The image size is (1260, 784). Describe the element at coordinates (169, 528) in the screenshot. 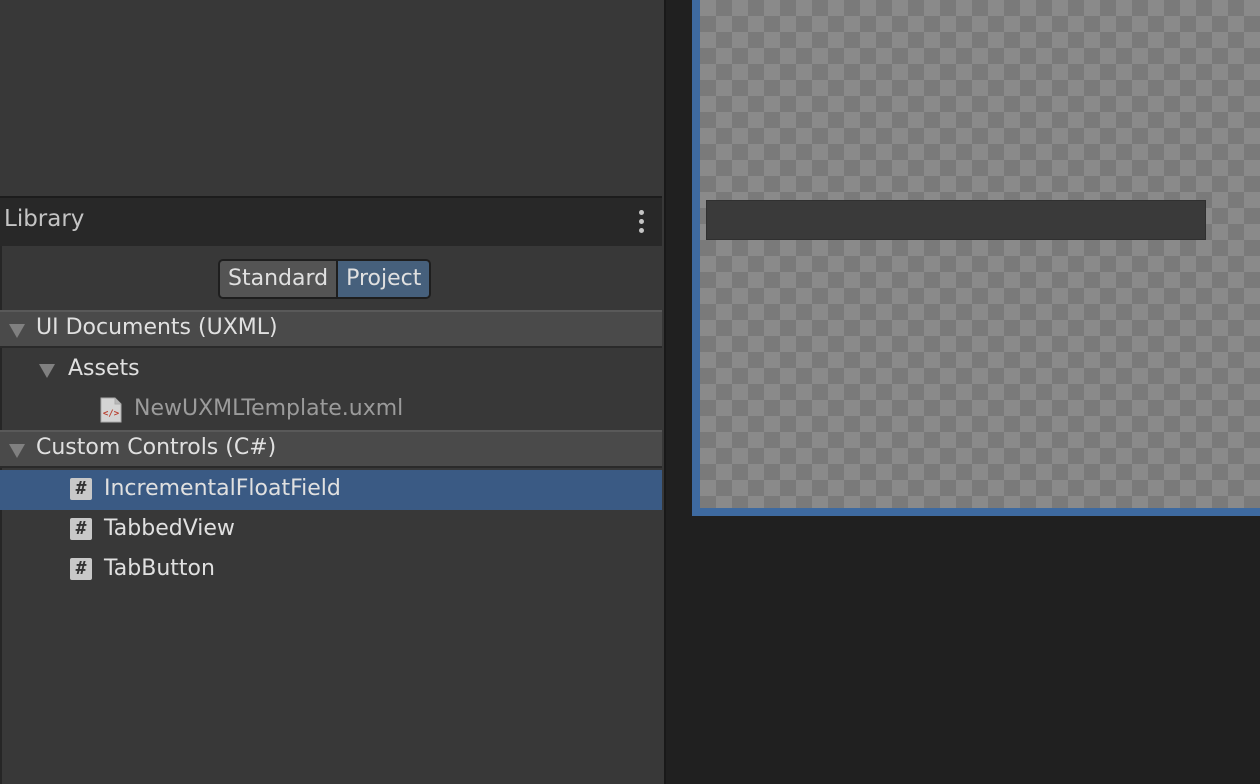

I see `control-label: TabbedView` at that location.